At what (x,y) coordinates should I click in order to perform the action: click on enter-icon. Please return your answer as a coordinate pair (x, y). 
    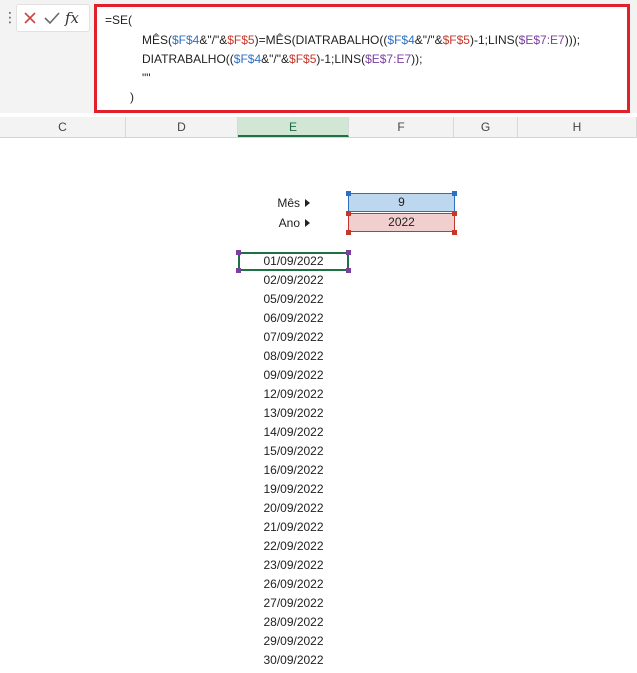
    Looking at the image, I should click on (52, 18).